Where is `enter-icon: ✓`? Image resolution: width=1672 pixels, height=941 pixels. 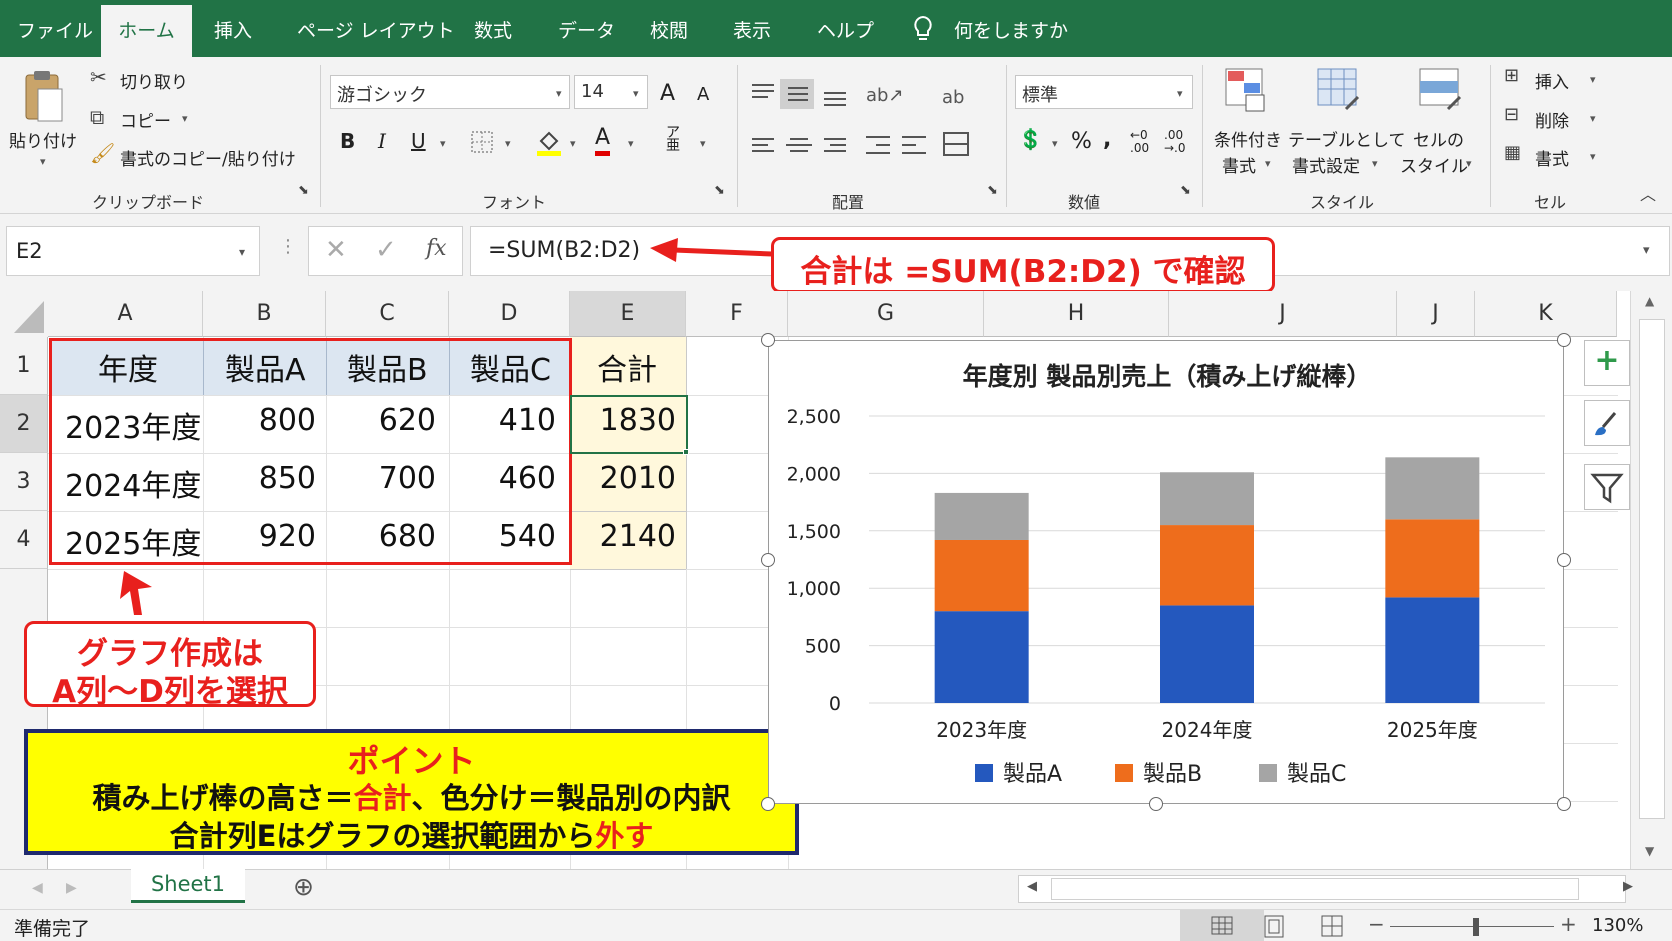
enter-icon: ✓ is located at coordinates (386, 250).